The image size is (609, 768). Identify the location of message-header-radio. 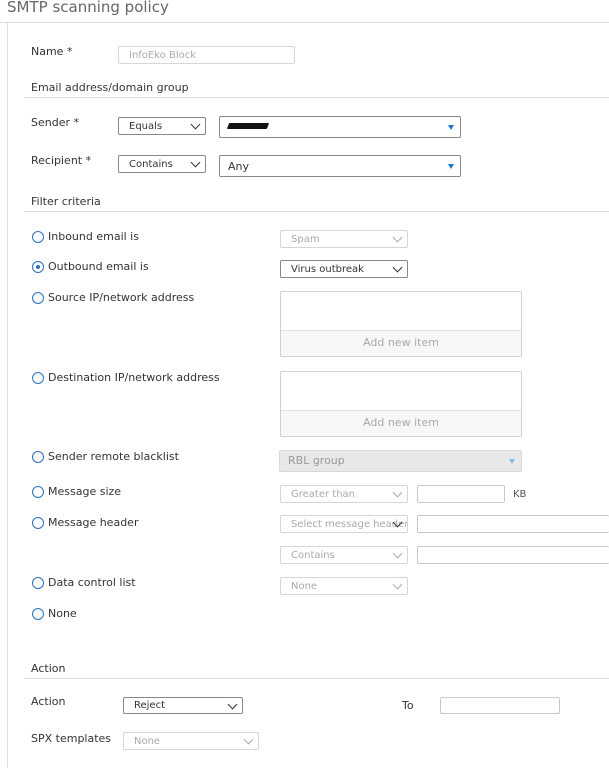
(38, 523).